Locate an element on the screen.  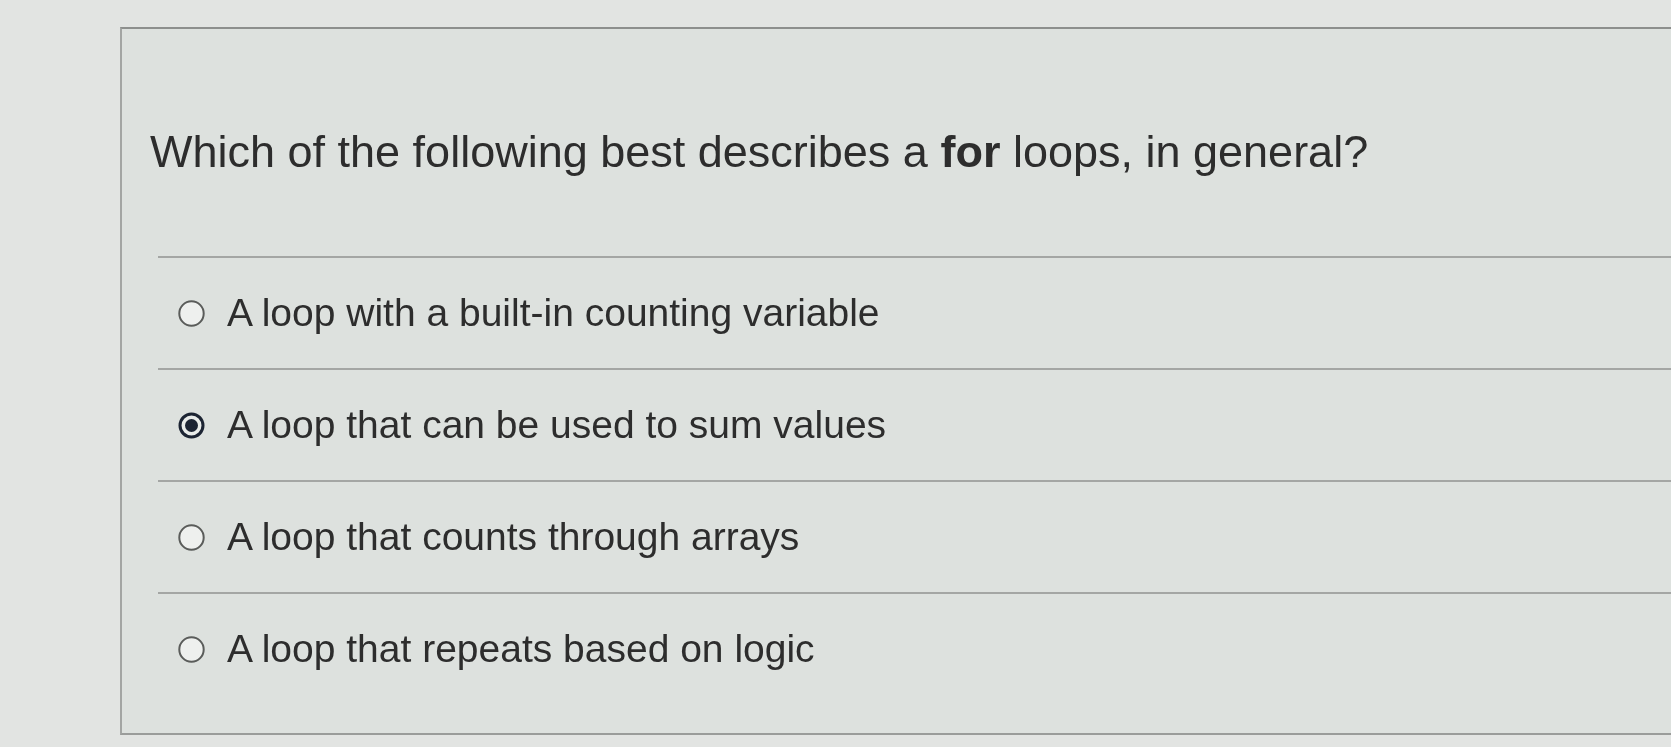
option-label: A loop that counts through arrays is located at coordinates (513, 537).